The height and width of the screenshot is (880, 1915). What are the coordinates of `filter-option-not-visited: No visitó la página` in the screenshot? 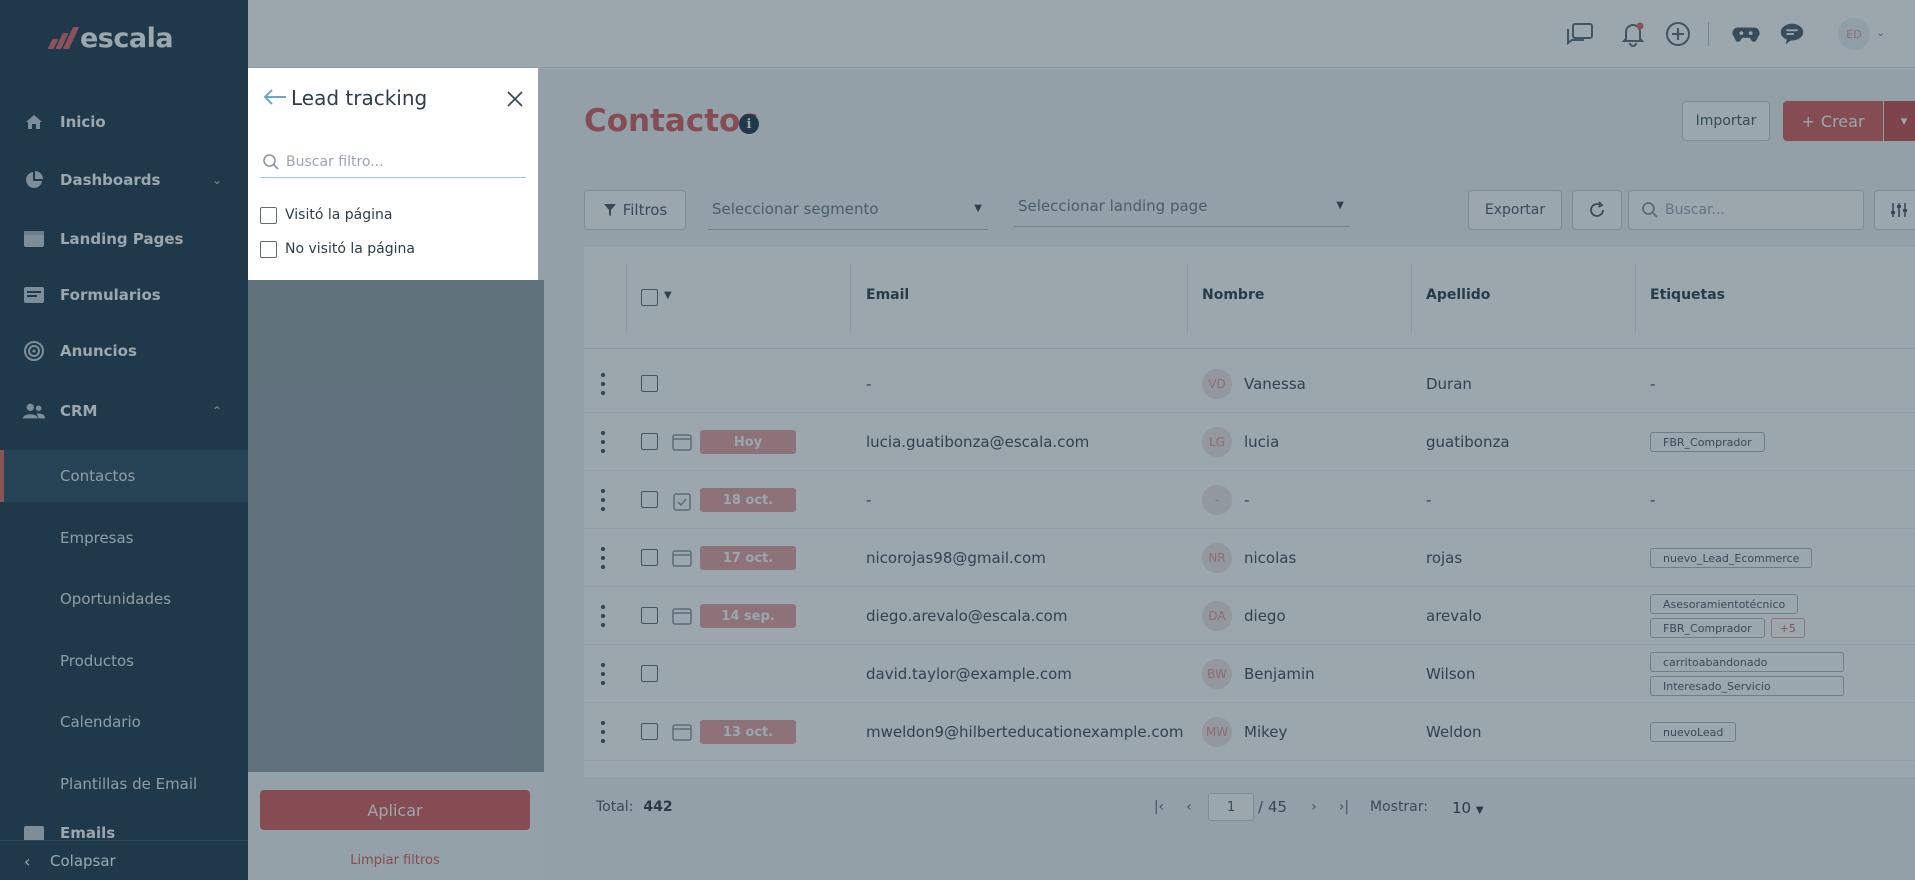 It's located at (337, 249).